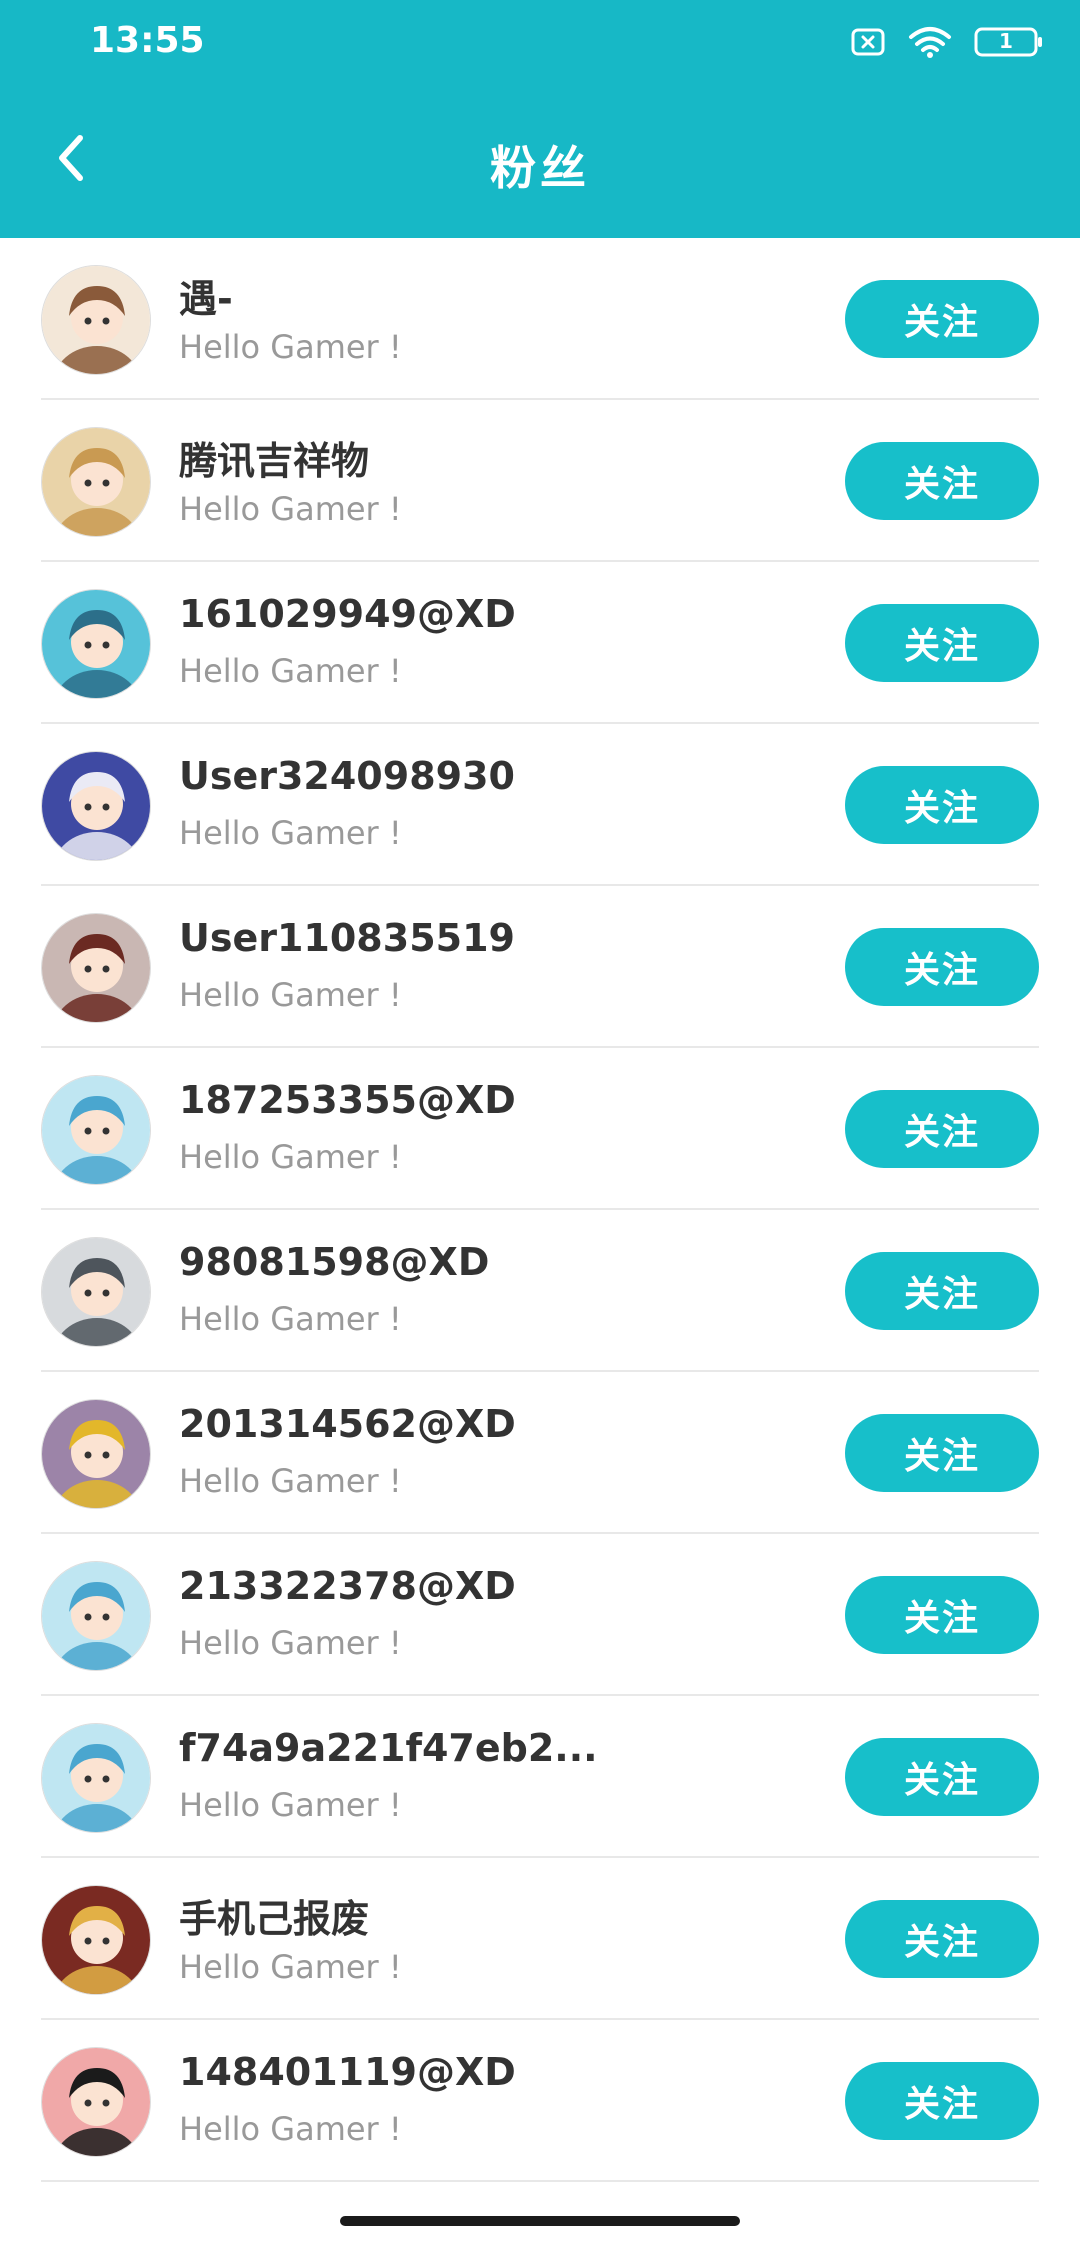 The height and width of the screenshot is (2244, 1080). What do you see at coordinates (459, 614) in the screenshot?
I see `user-name: 161029949@XD` at bounding box center [459, 614].